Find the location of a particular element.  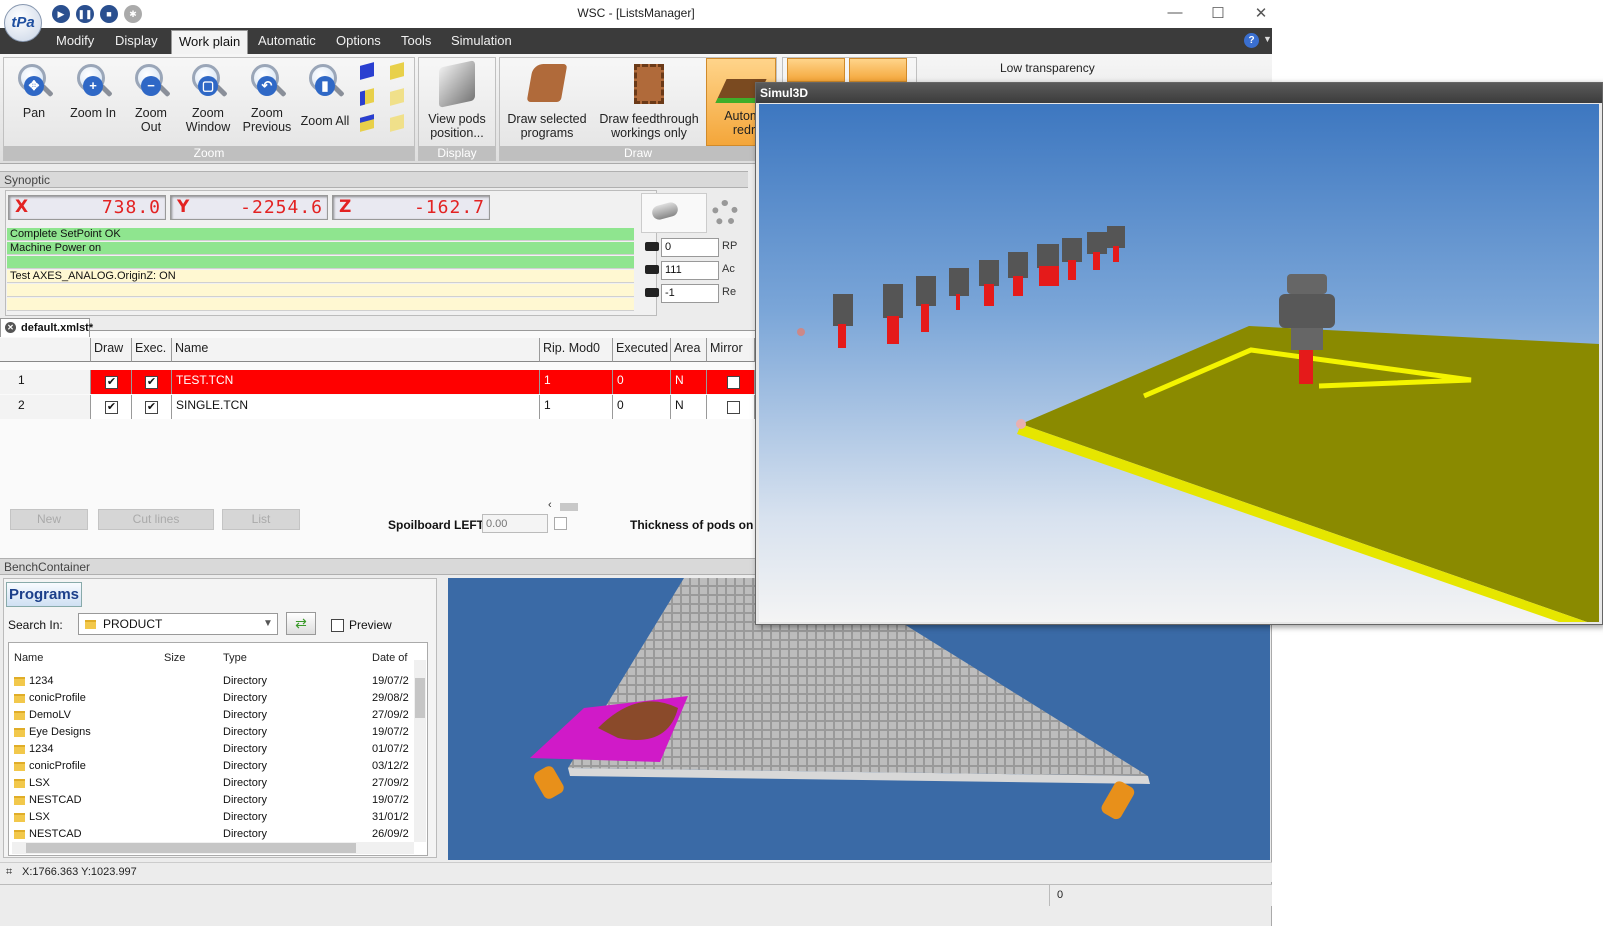

play-icon: ▶ is located at coordinates (61, 14).